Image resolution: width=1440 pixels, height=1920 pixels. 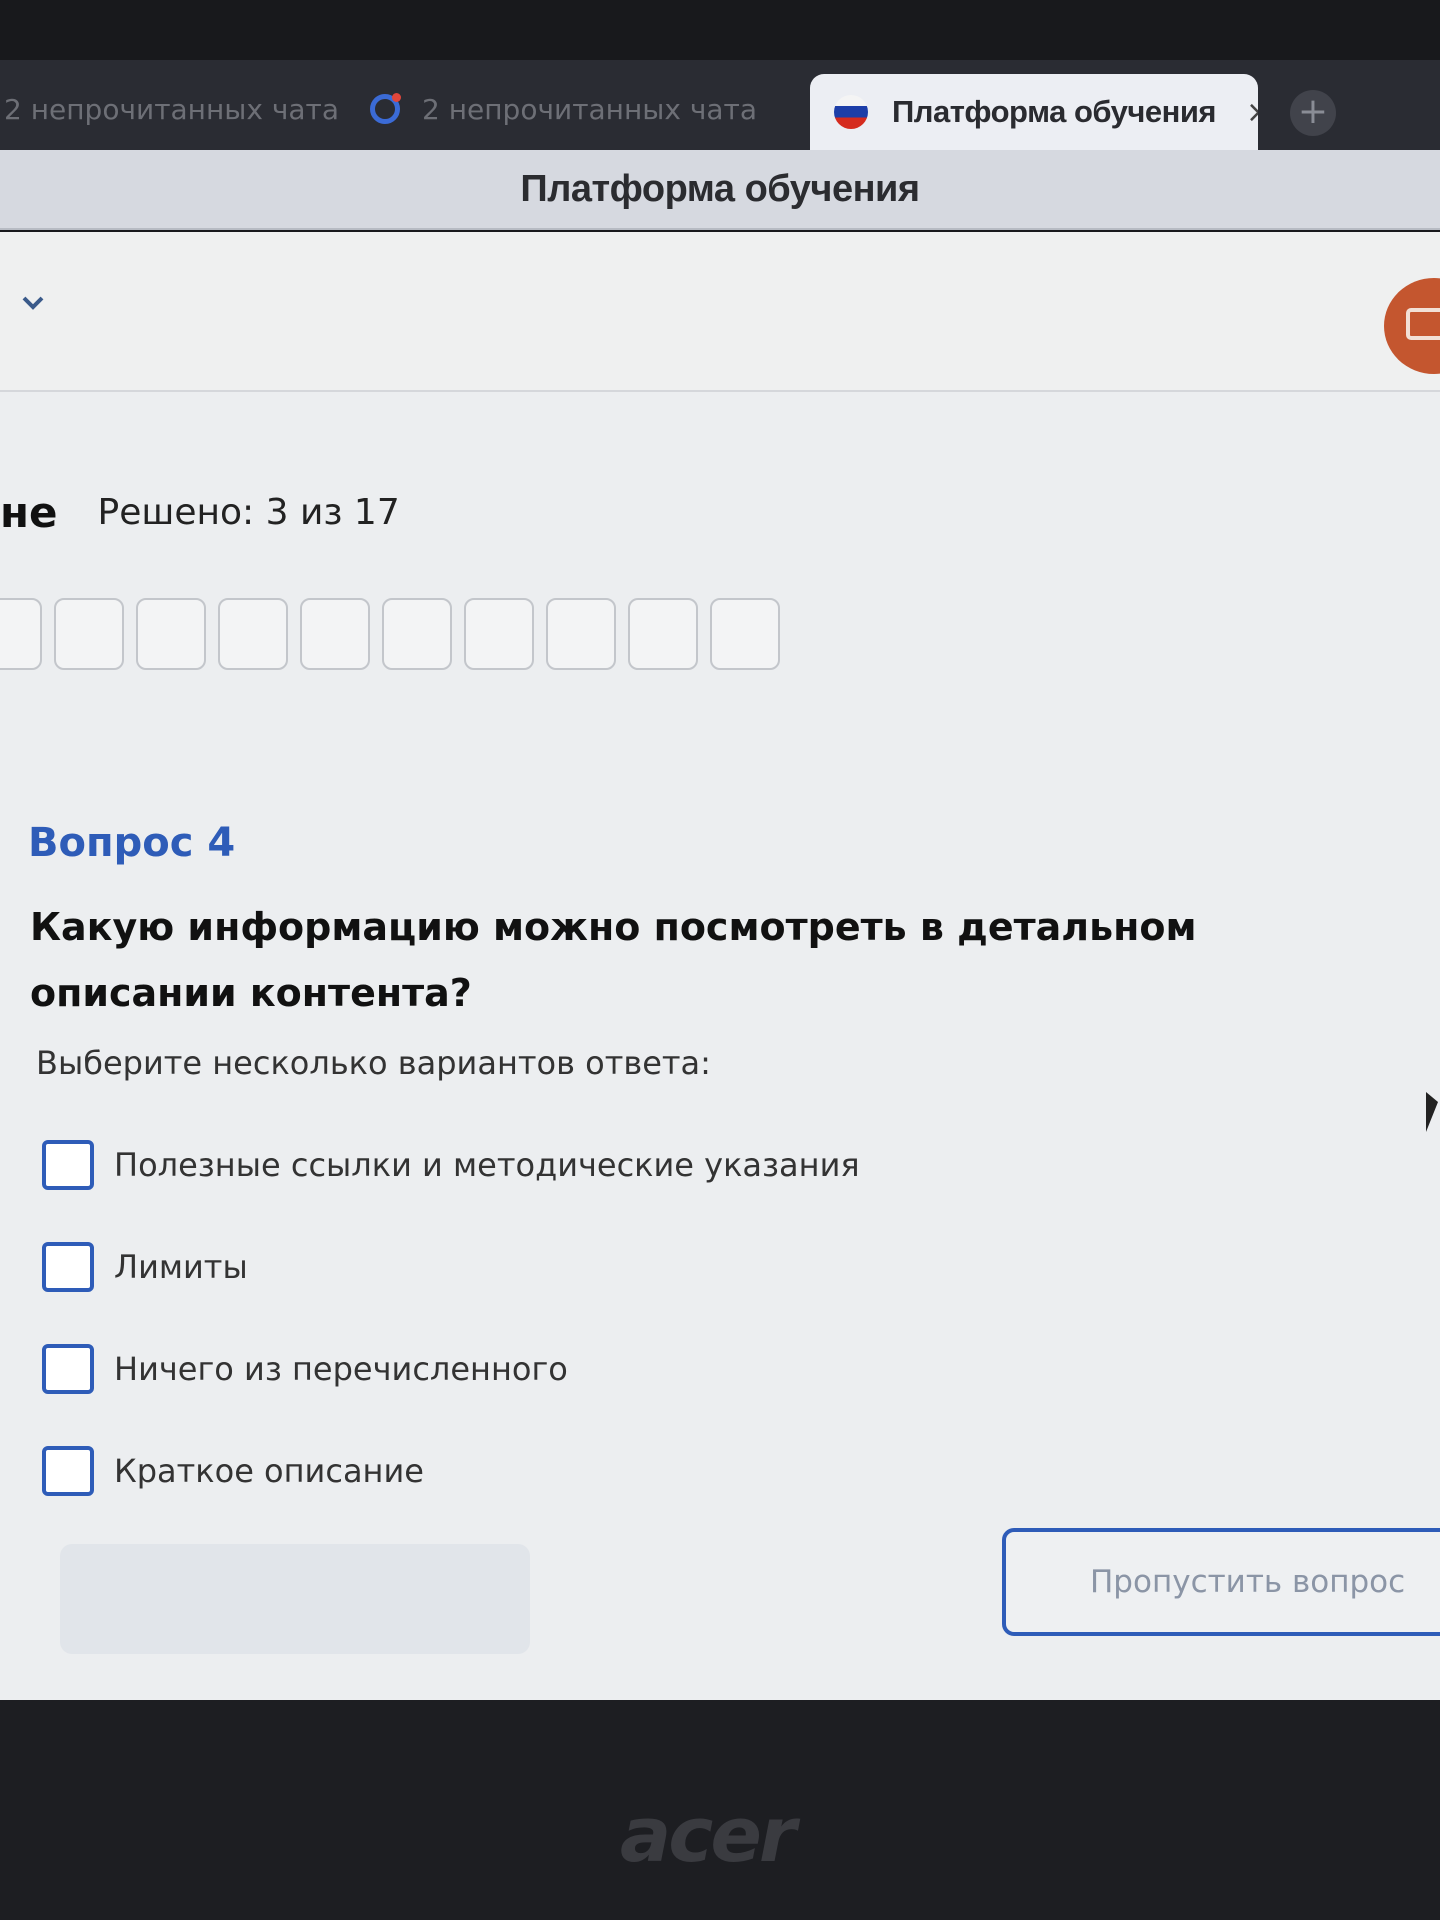 What do you see at coordinates (1432, 1112) in the screenshot?
I see `mouse-cursor-icon` at bounding box center [1432, 1112].